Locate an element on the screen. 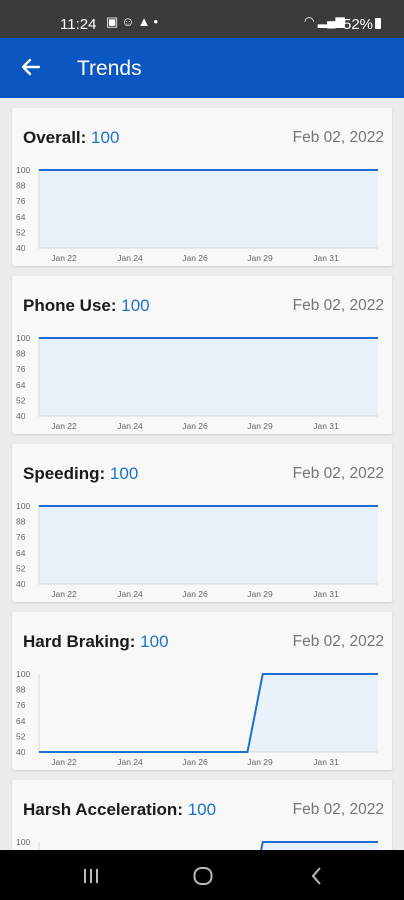  notification-icons: ▣☺▲• is located at coordinates (133, 22).